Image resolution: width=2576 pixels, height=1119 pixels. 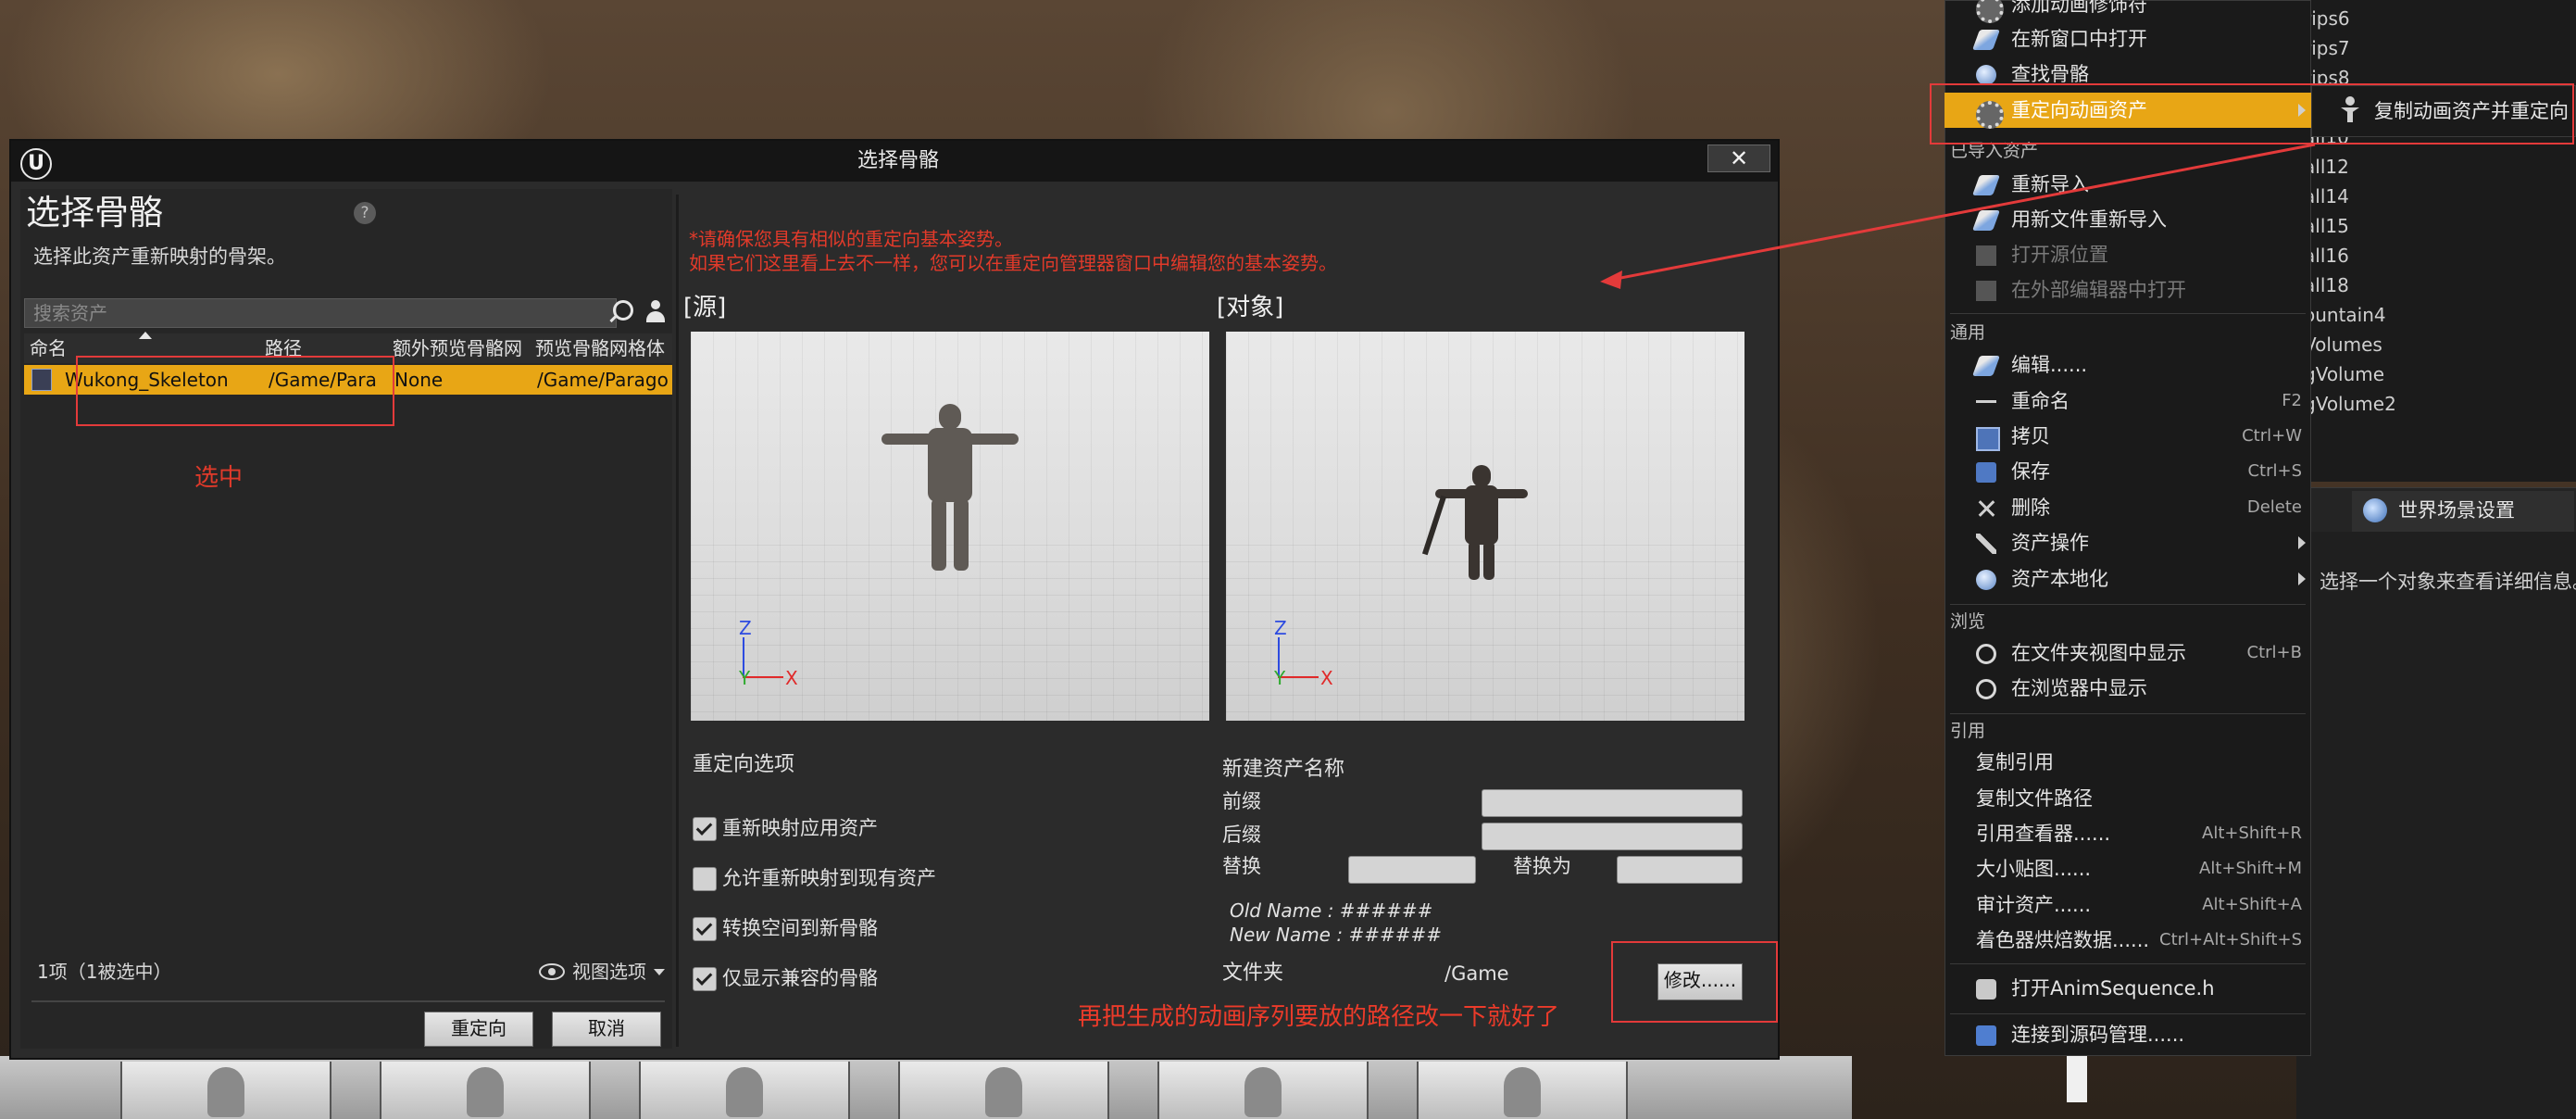 What do you see at coordinates (36, 163) in the screenshot?
I see `unreal-logo-icon: U` at bounding box center [36, 163].